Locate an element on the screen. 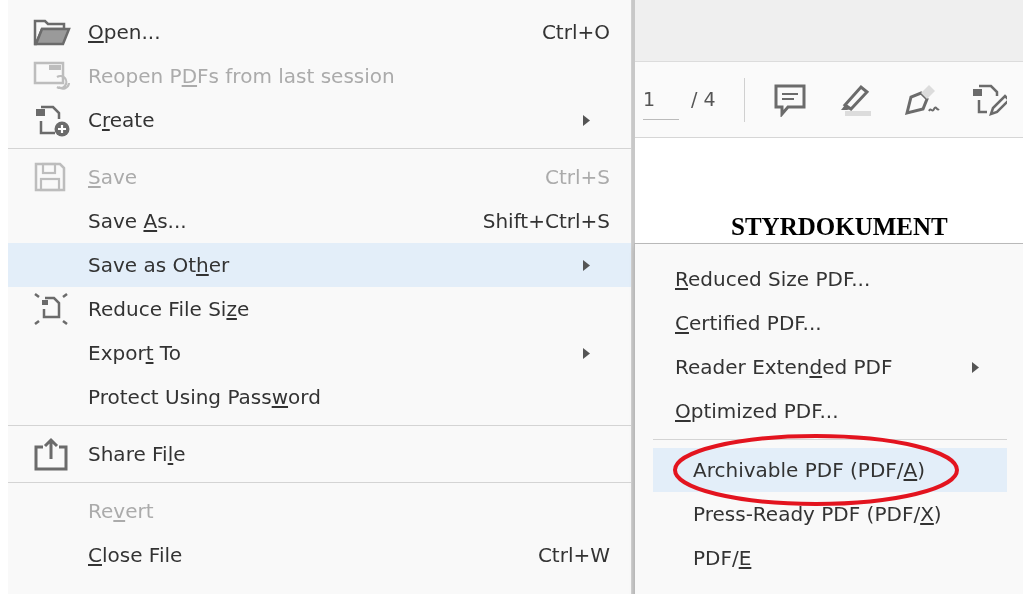 This screenshot has height=594, width=1023. shortcut-text: Ctrl+W is located at coordinates (573, 555).